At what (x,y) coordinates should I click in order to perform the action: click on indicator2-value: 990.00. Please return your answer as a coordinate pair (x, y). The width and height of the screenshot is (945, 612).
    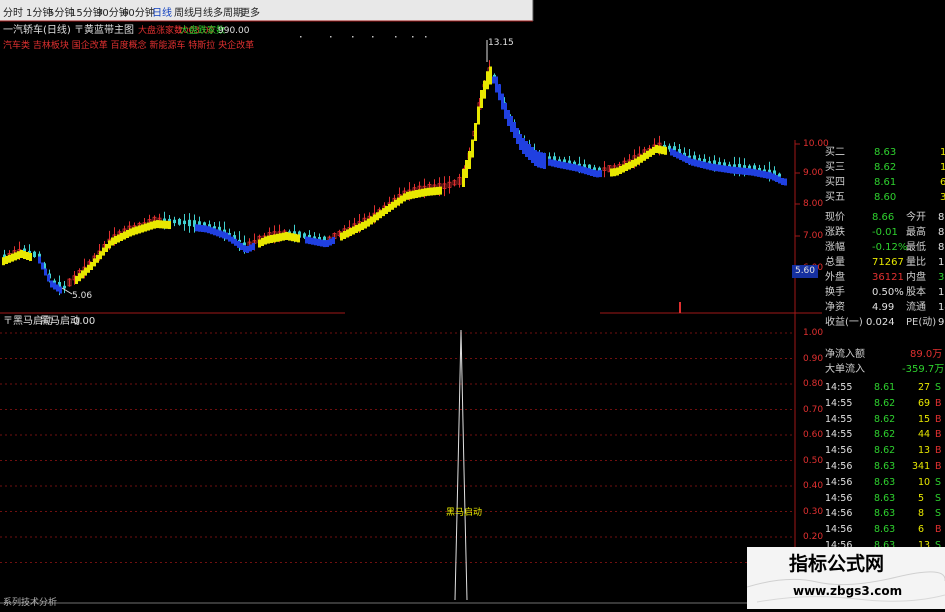
    Looking at the image, I should click on (234, 31).